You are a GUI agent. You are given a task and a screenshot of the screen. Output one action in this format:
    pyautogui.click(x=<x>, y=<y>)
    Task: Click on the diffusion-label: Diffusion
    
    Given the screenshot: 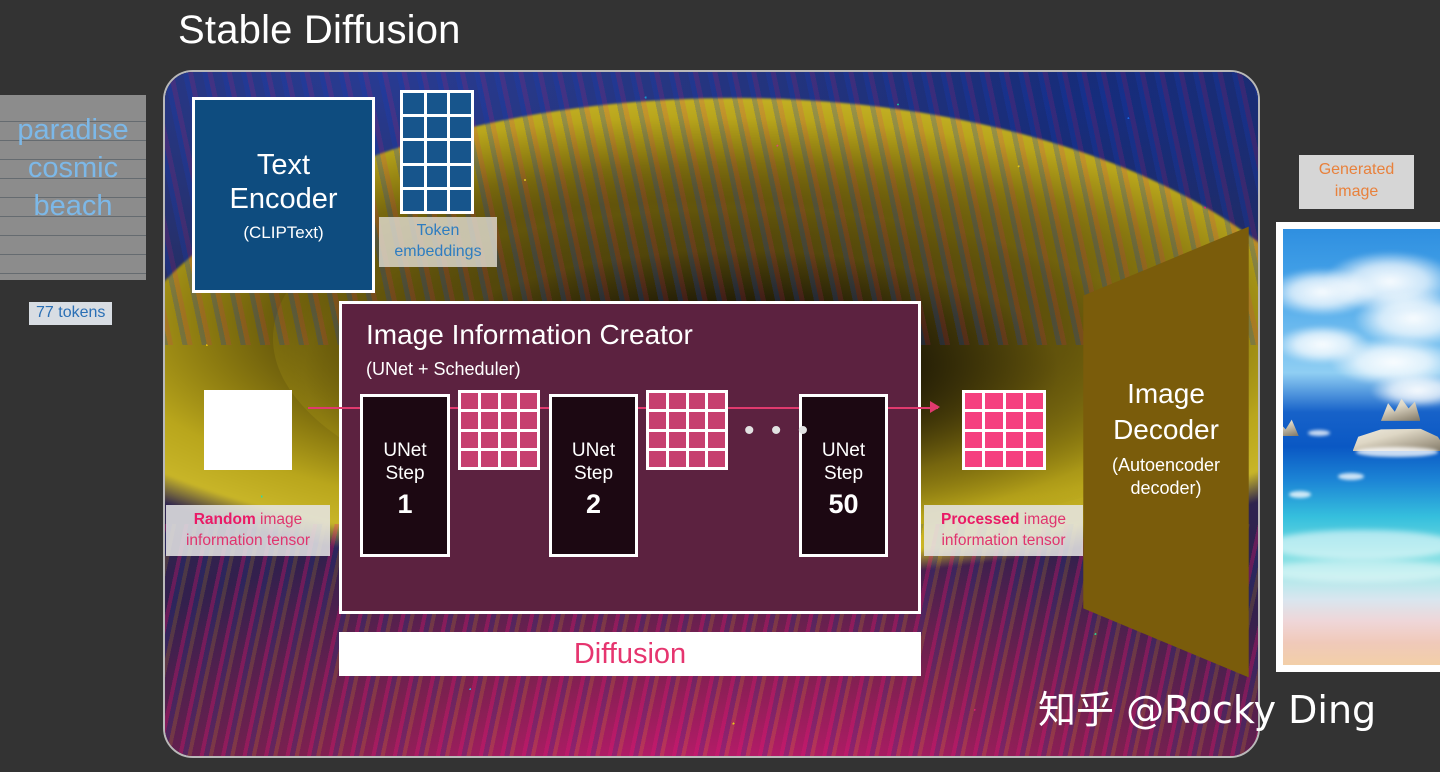 What is the action you would take?
    pyautogui.click(x=630, y=653)
    